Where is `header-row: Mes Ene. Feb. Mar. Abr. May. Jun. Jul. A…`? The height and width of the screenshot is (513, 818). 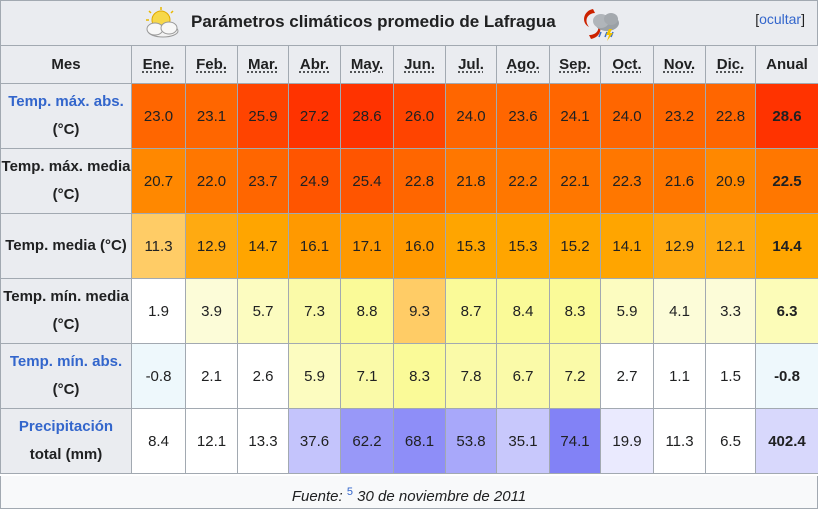 header-row: Mes Ene. Feb. Mar. Abr. May. Jun. Jul. A… is located at coordinates (409, 65).